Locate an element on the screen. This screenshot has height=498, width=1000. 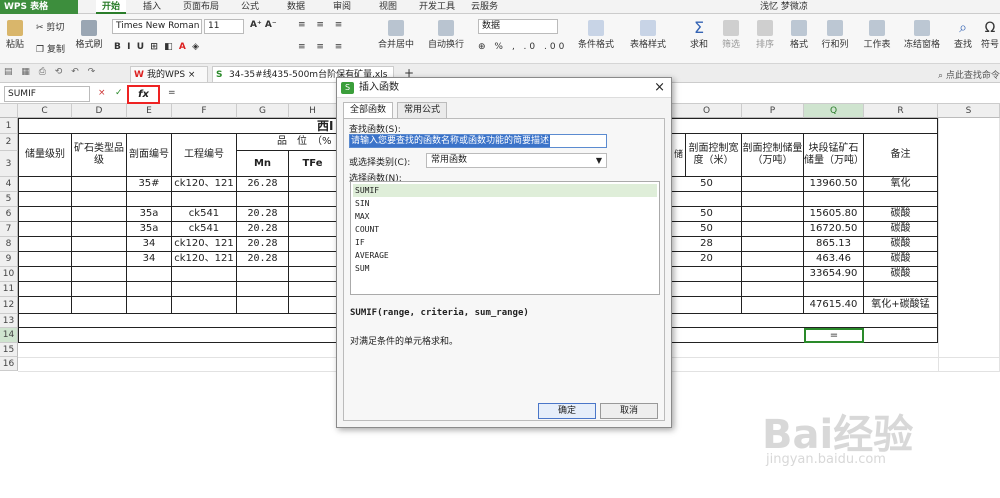
table-cell: 34 is located at coordinates (149, 259).